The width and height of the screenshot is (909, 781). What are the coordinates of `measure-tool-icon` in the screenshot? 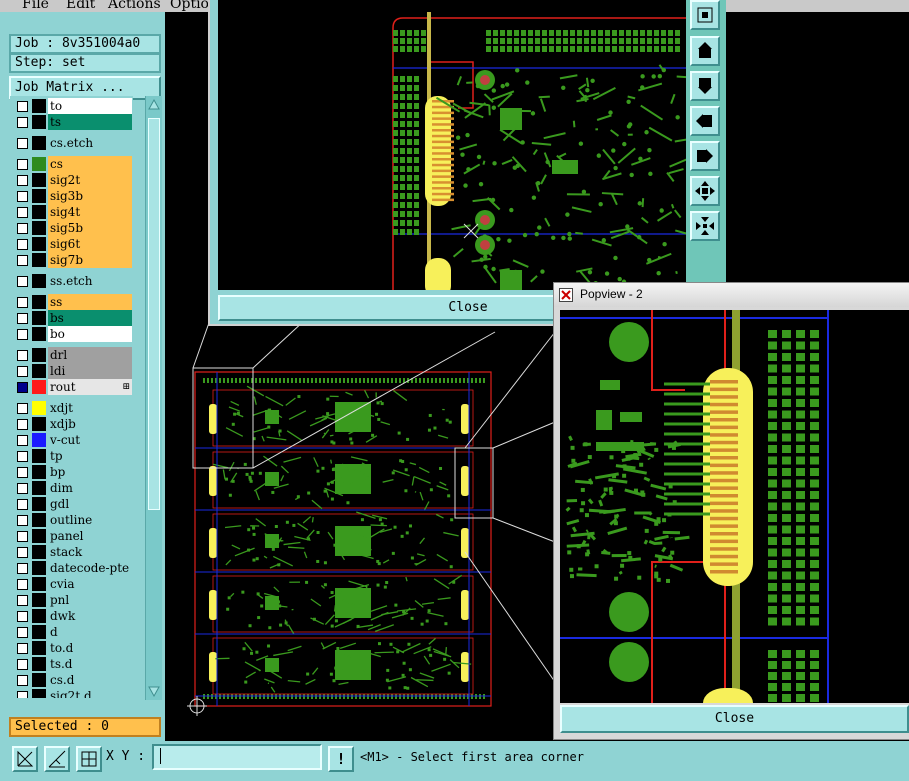 It's located at (57, 759).